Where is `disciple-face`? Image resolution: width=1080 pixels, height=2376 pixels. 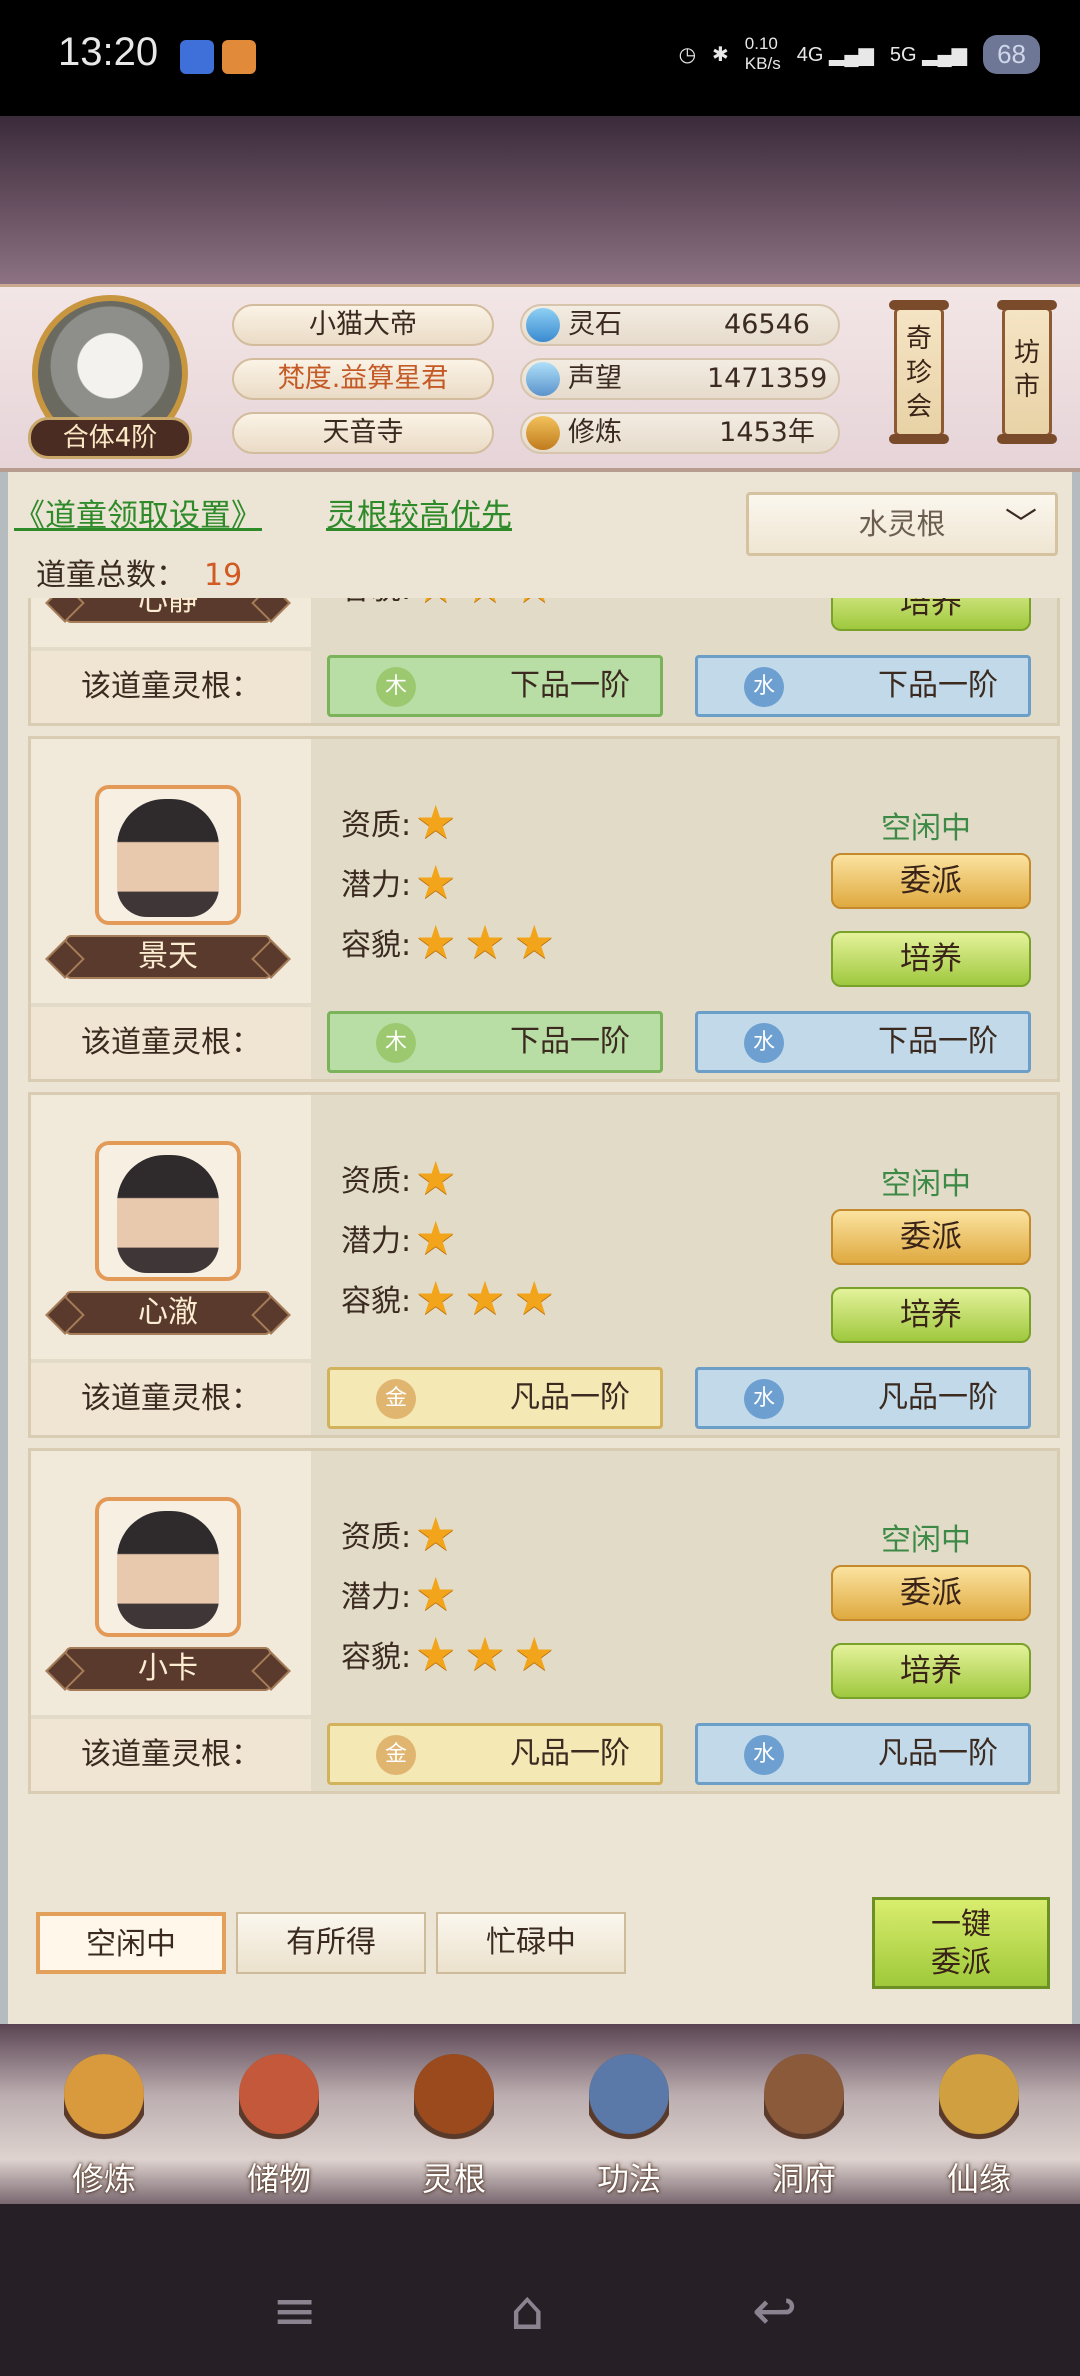 disciple-face is located at coordinates (168, 1214).